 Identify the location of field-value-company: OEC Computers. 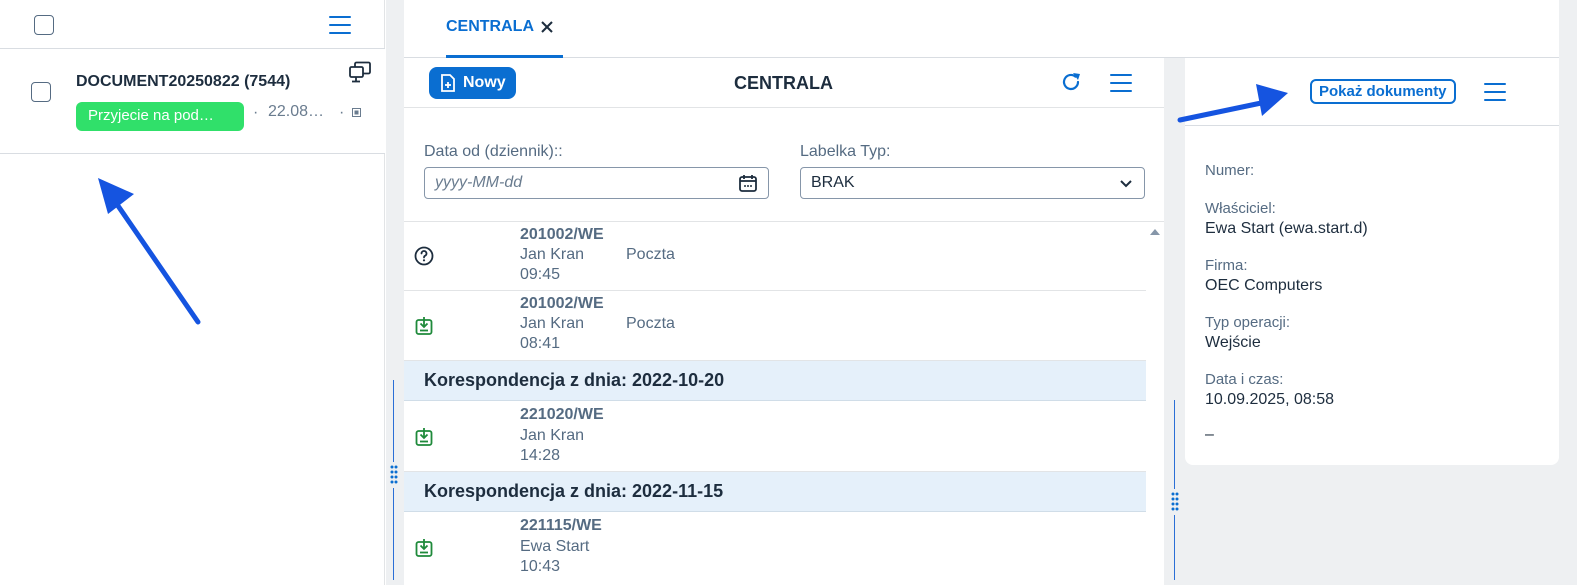
(1264, 285).